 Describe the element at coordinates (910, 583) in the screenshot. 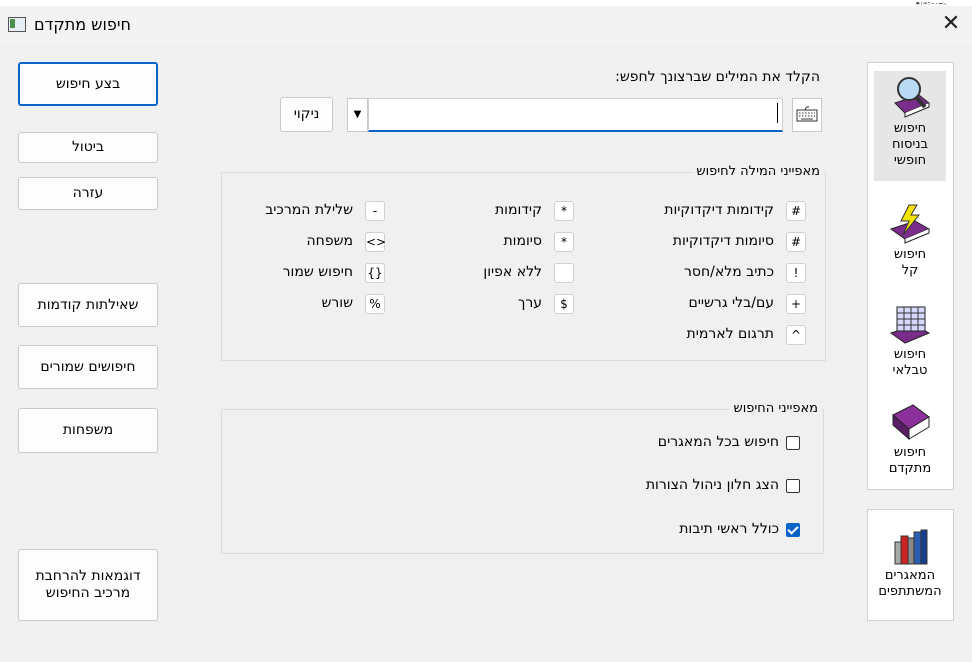

I see `nav-databases-label: המאגרים המשתתפים` at that location.